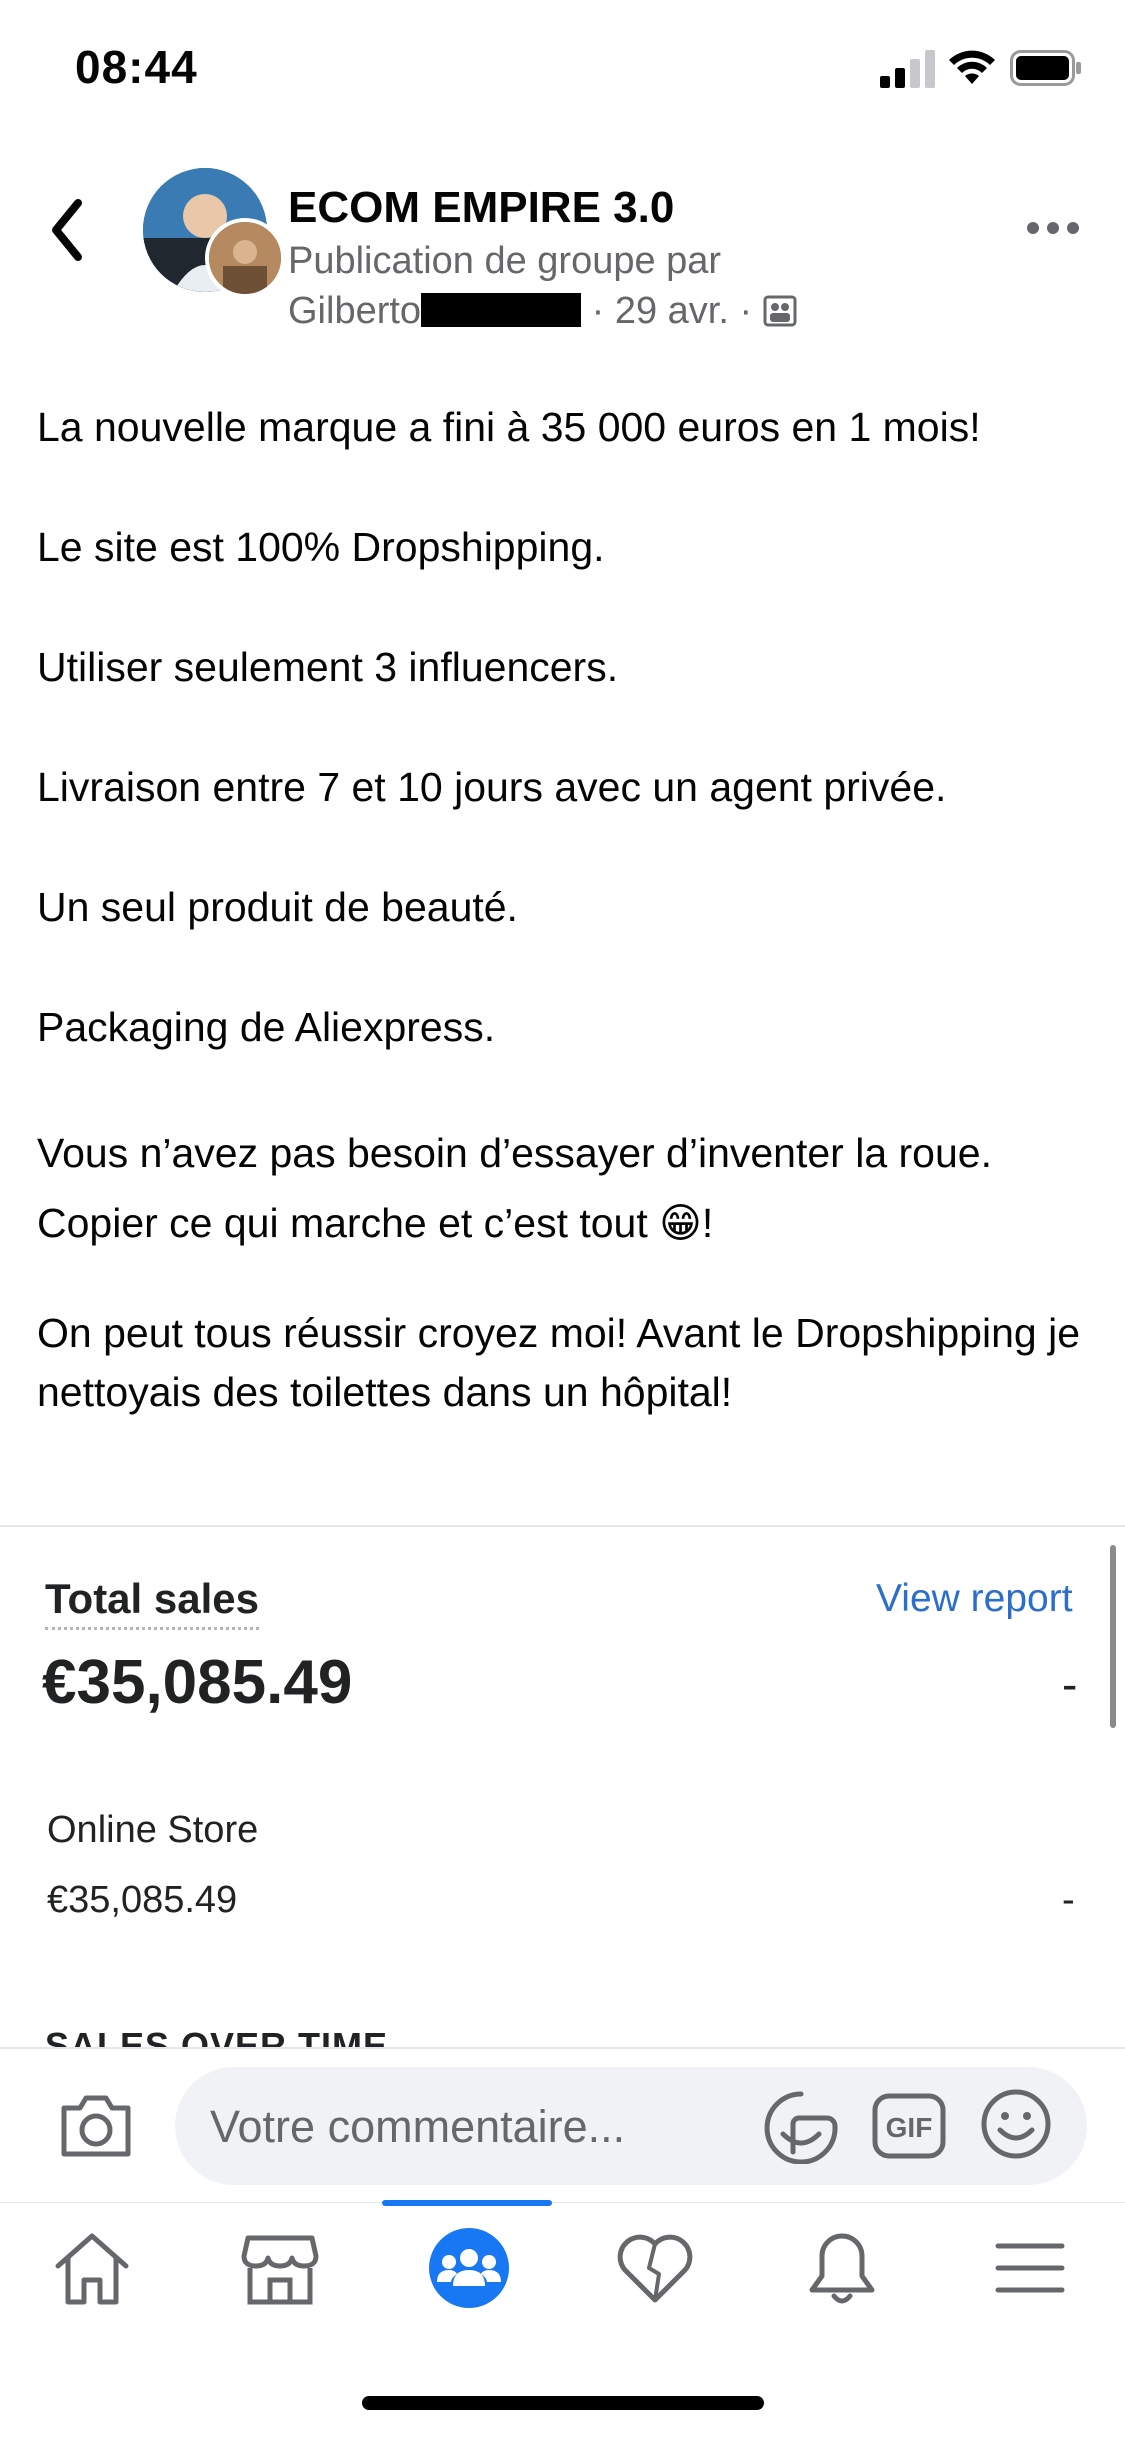  What do you see at coordinates (780, 311) in the screenshot?
I see `group-privacy-icon` at bounding box center [780, 311].